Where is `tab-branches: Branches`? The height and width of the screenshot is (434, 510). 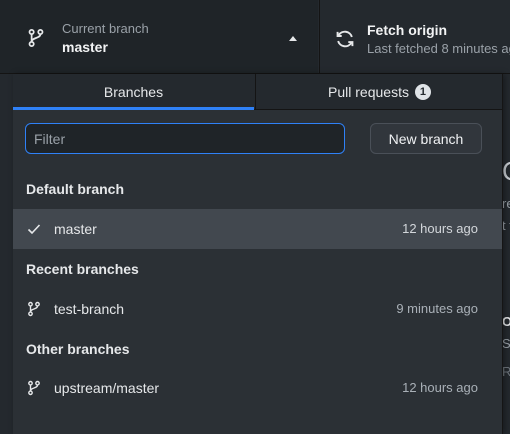 tab-branches: Branches is located at coordinates (133, 92).